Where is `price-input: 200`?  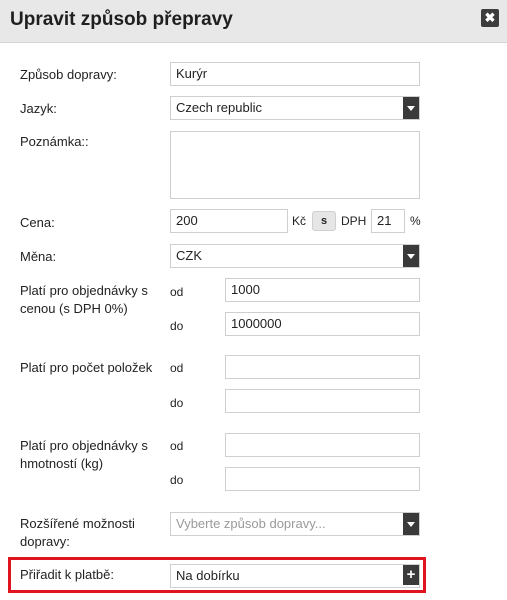 price-input: 200 is located at coordinates (229, 221).